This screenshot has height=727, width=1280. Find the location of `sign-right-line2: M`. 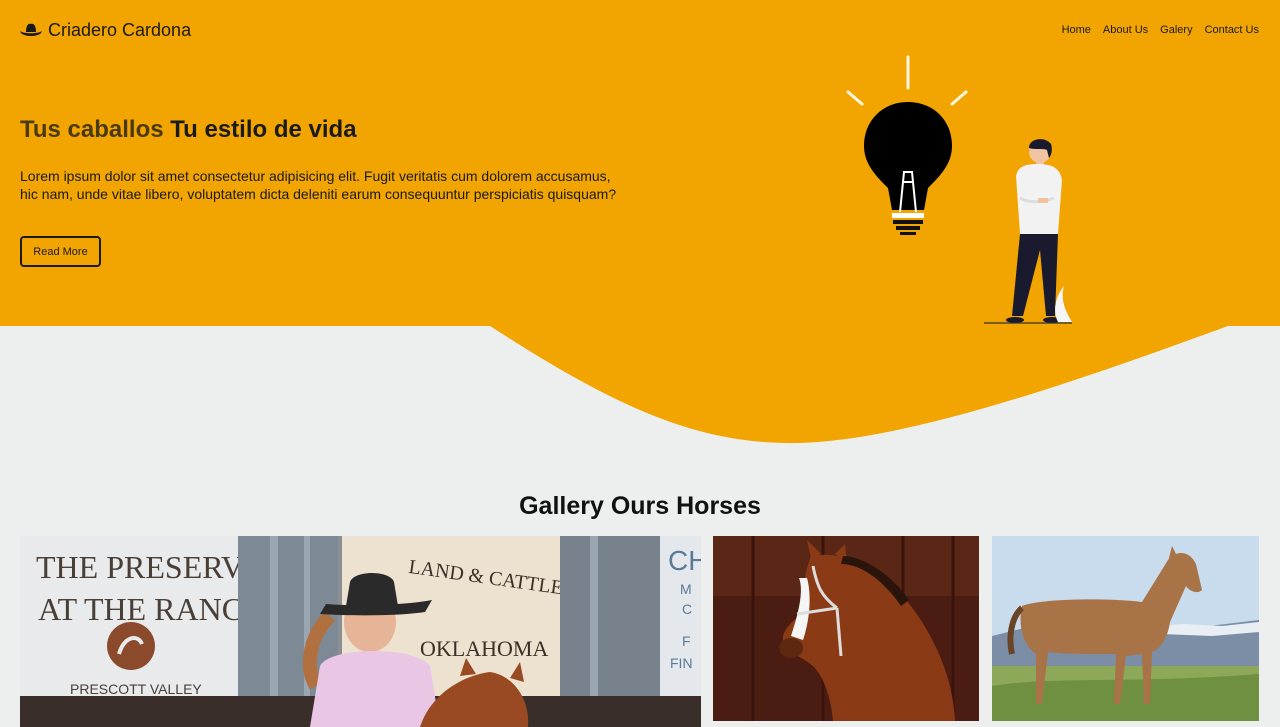

sign-right-line2: M is located at coordinates (686, 589).